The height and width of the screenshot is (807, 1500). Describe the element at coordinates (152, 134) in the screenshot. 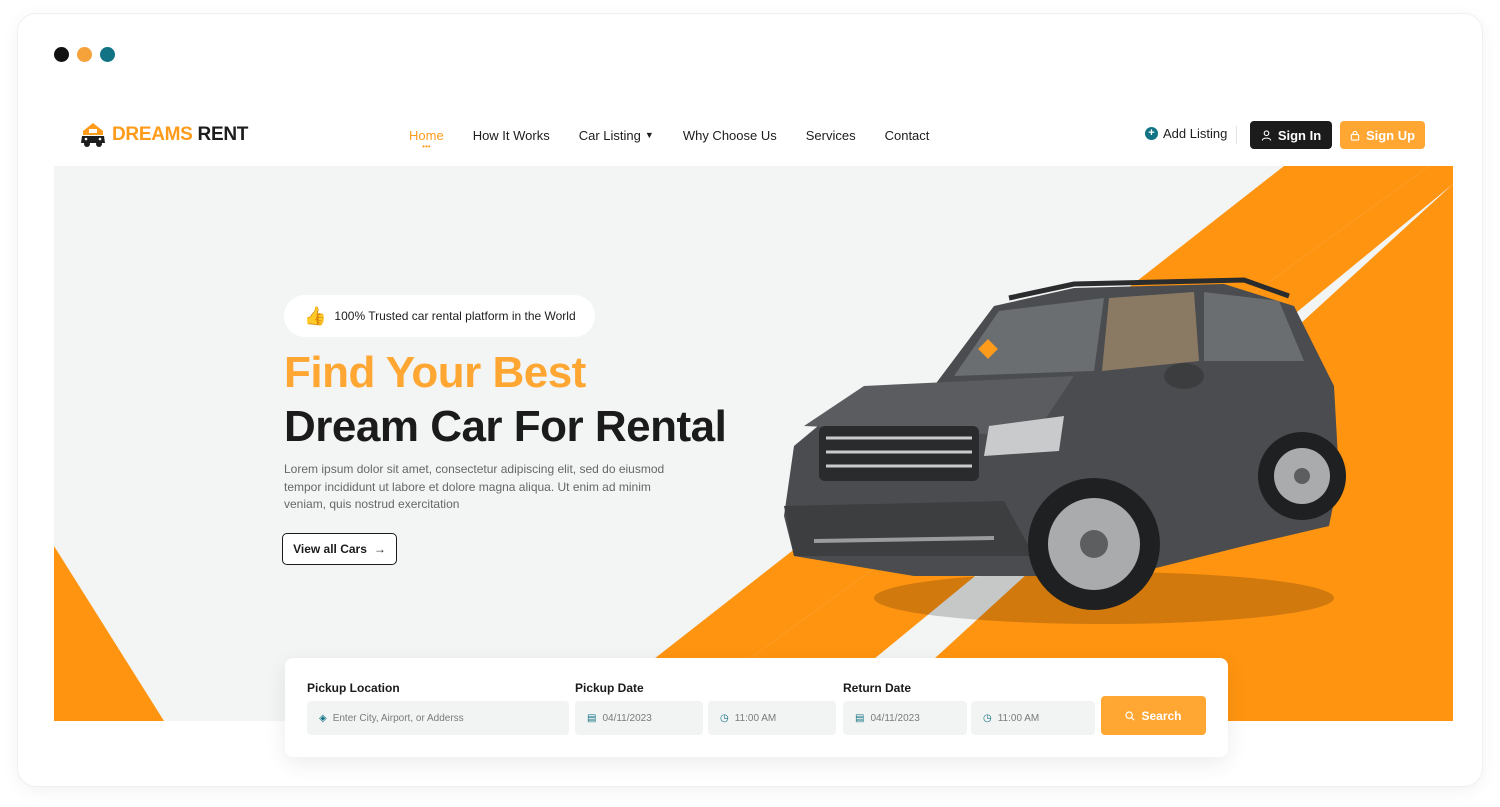

I see `brand-word-1: DREAMS` at that location.